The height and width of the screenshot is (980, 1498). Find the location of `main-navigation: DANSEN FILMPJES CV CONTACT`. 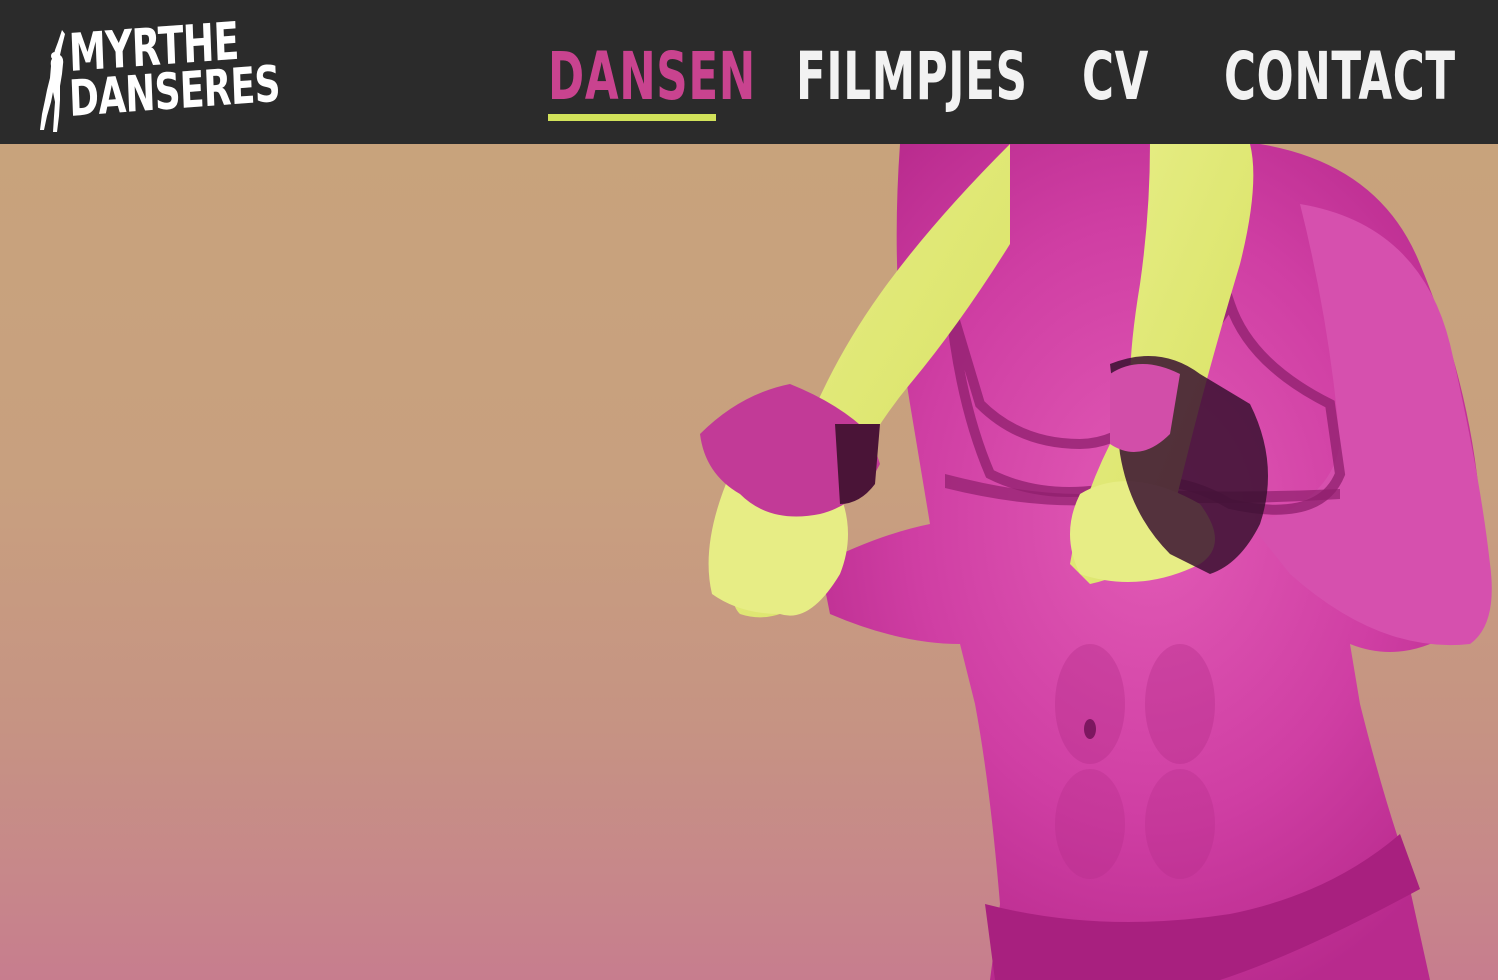

main-navigation: DANSEN FILMPJES CV CONTACT is located at coordinates (749, 82).